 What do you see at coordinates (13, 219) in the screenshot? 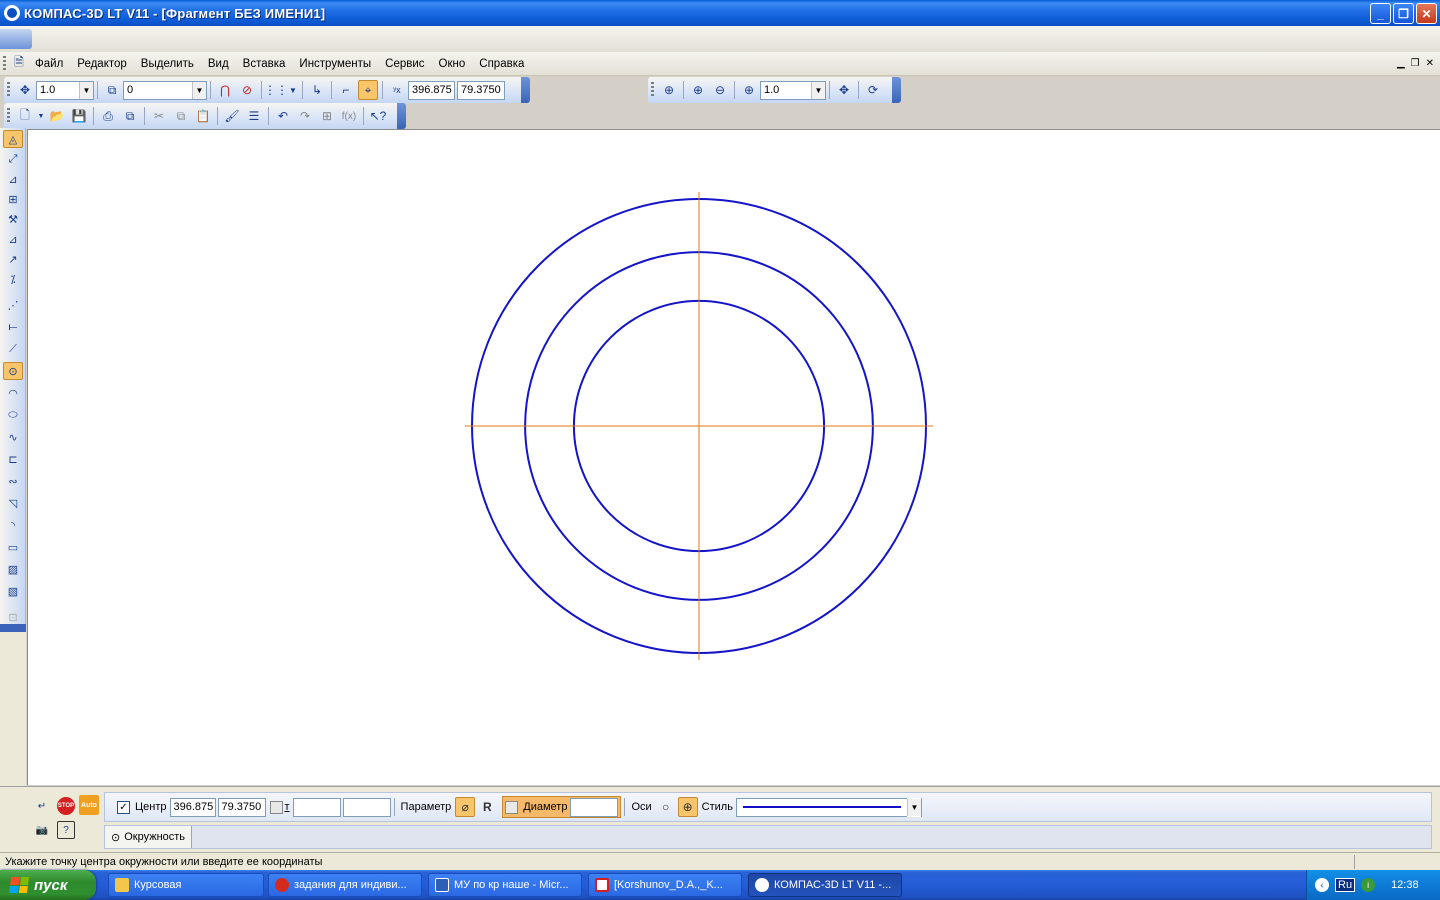
I see `parametrization-panel-icon: ⚒` at bounding box center [13, 219].